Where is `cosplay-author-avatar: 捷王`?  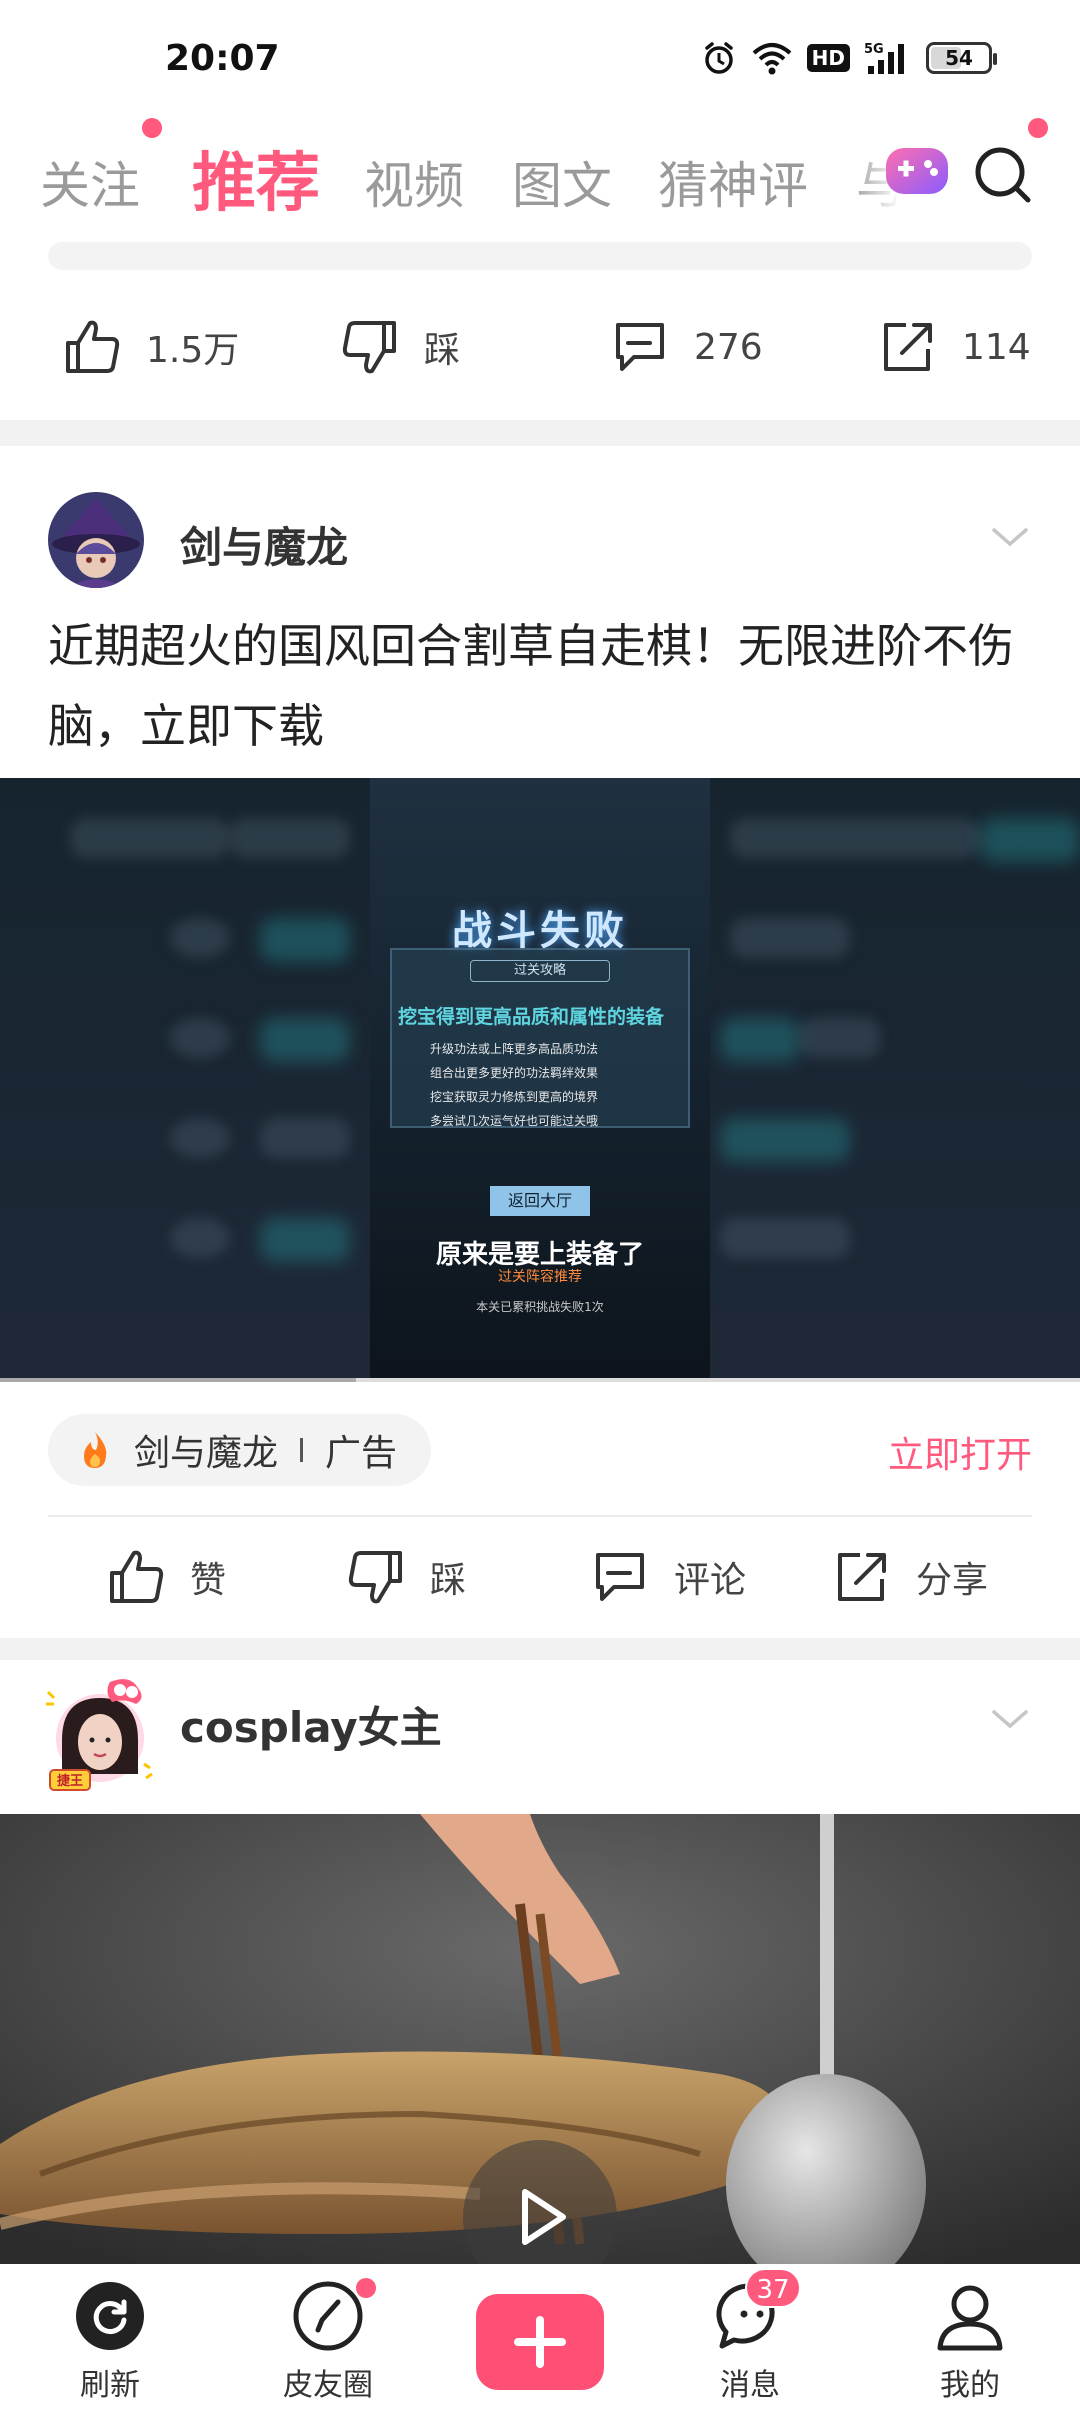
cosplay-author-avatar: 捷王 is located at coordinates (100, 1734).